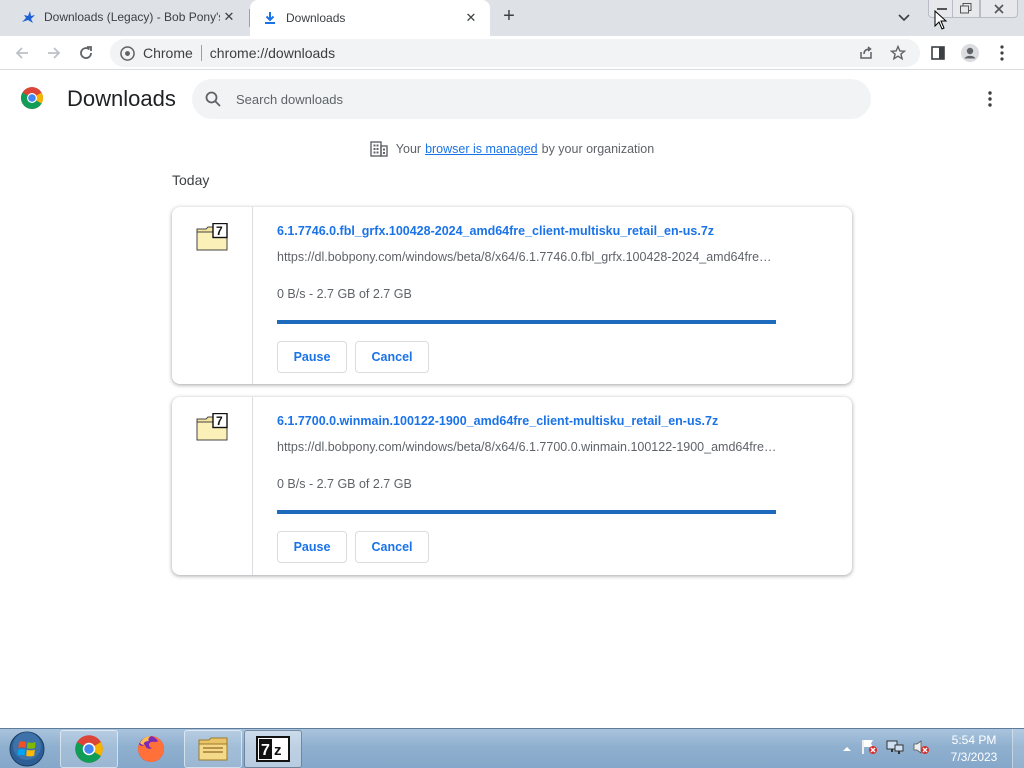 The height and width of the screenshot is (768, 1024). Describe the element at coordinates (27, 749) in the screenshot. I see `start-orb-button` at that location.